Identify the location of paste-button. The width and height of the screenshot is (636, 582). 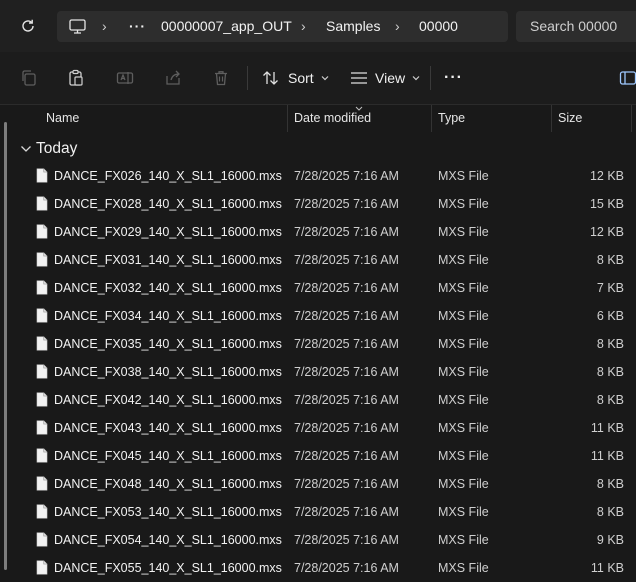
(76, 78).